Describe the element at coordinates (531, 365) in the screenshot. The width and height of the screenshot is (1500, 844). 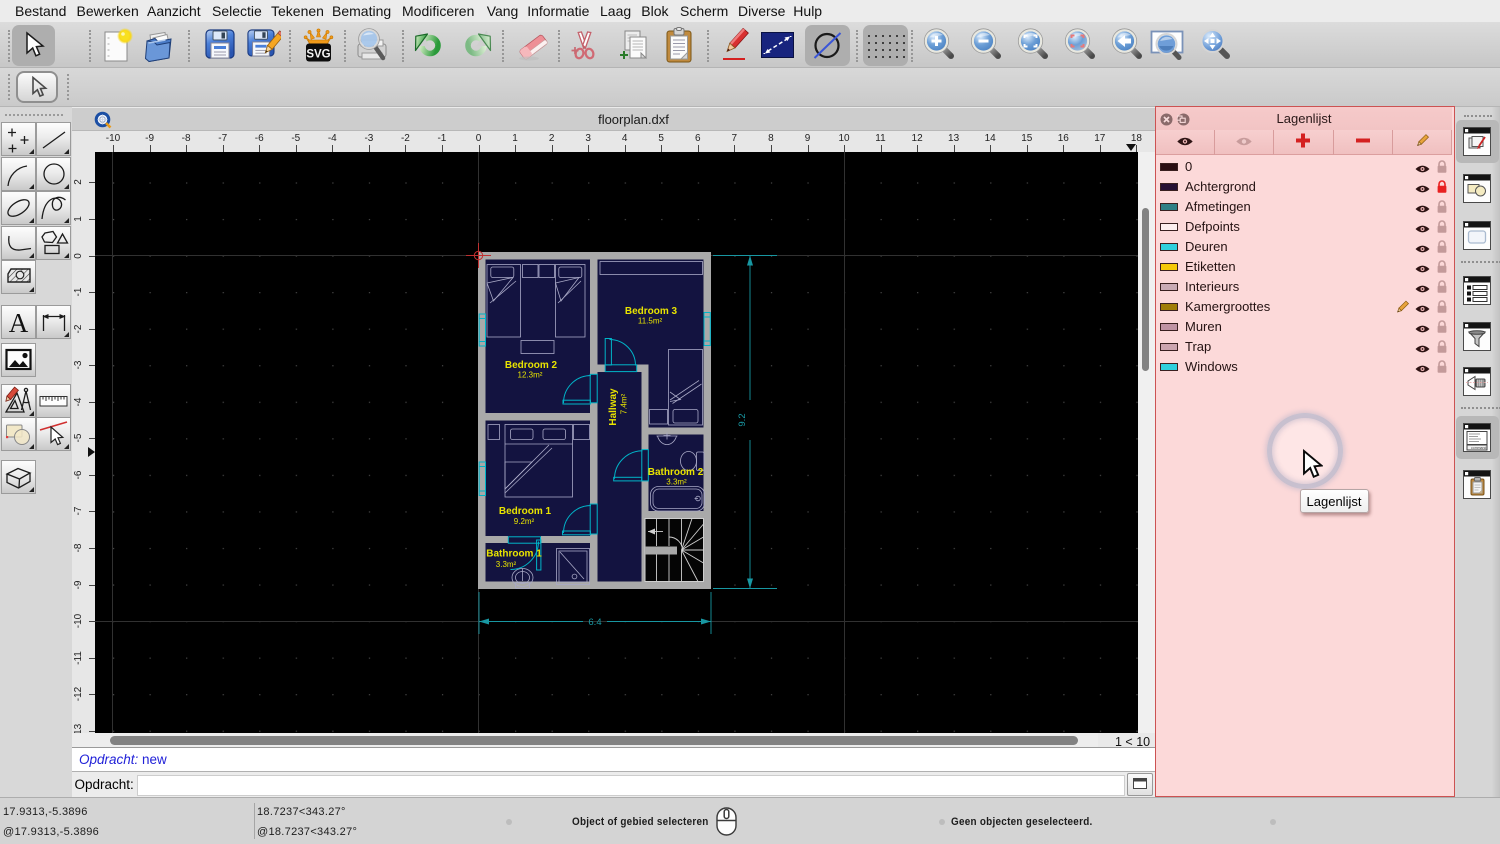
I see `svg-text: Bedroom 2` at that location.